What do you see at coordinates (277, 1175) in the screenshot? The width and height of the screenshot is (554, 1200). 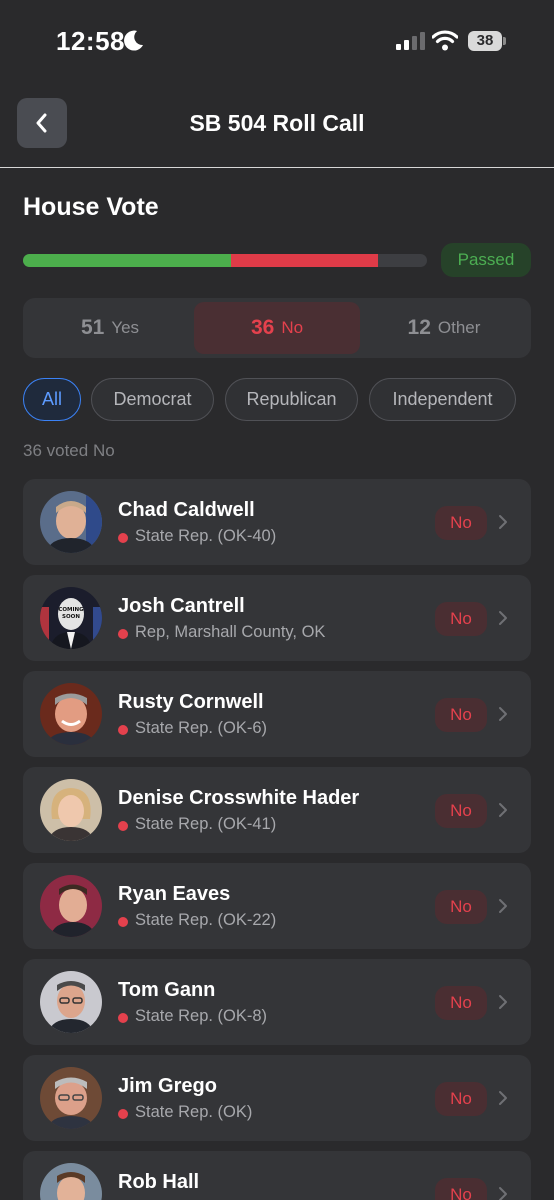 I see `member-row: Rob Hall No` at bounding box center [277, 1175].